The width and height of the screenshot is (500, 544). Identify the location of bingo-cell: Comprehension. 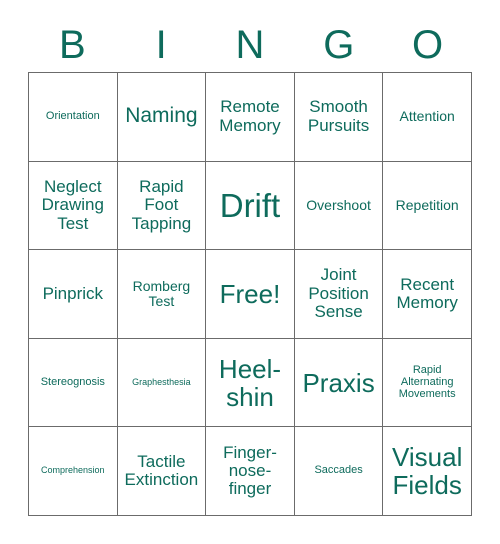
(73, 471).